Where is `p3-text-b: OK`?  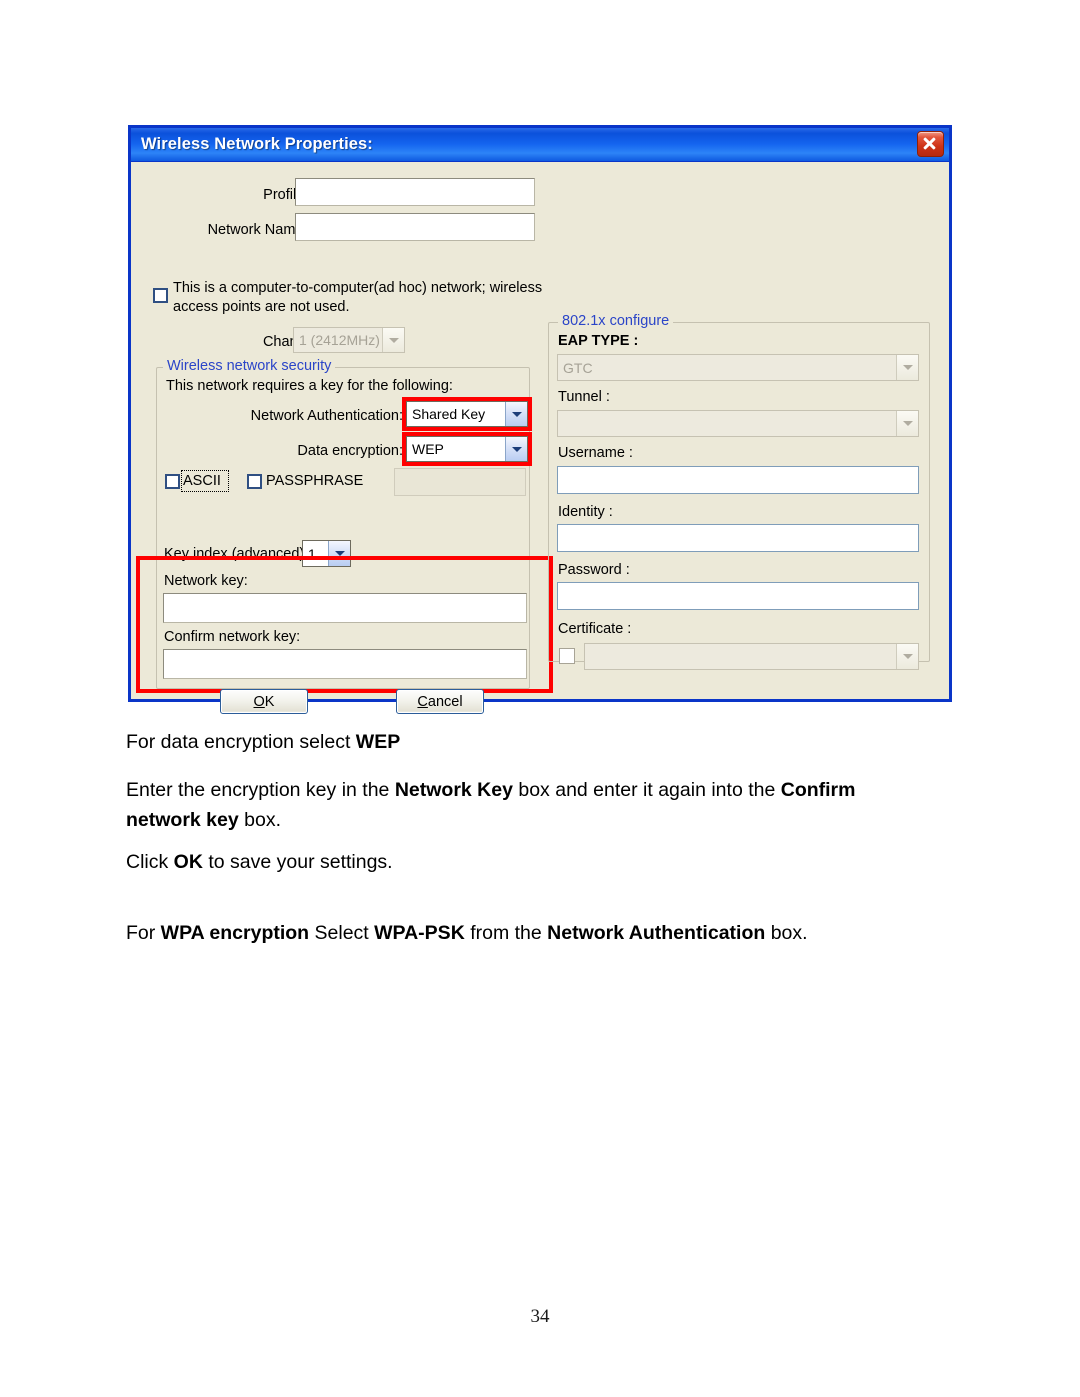 p3-text-b: OK is located at coordinates (188, 862).